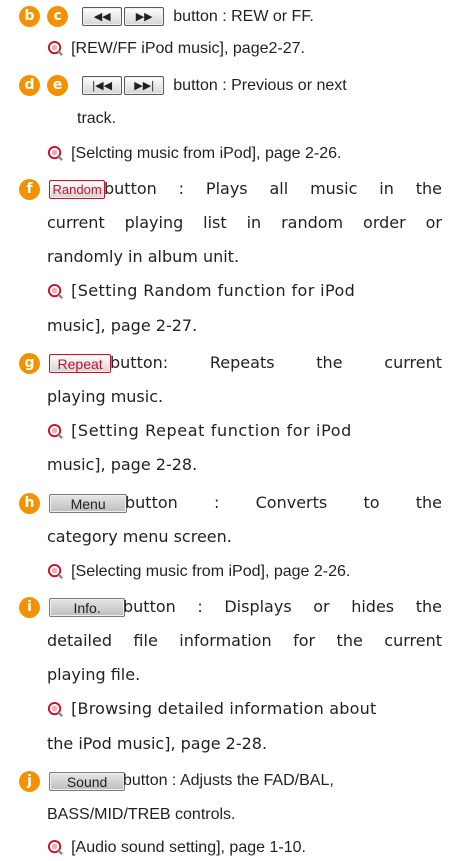 This screenshot has width=461, height=861. Describe the element at coordinates (29, 781) in the screenshot. I see `marker-j: j` at that location.